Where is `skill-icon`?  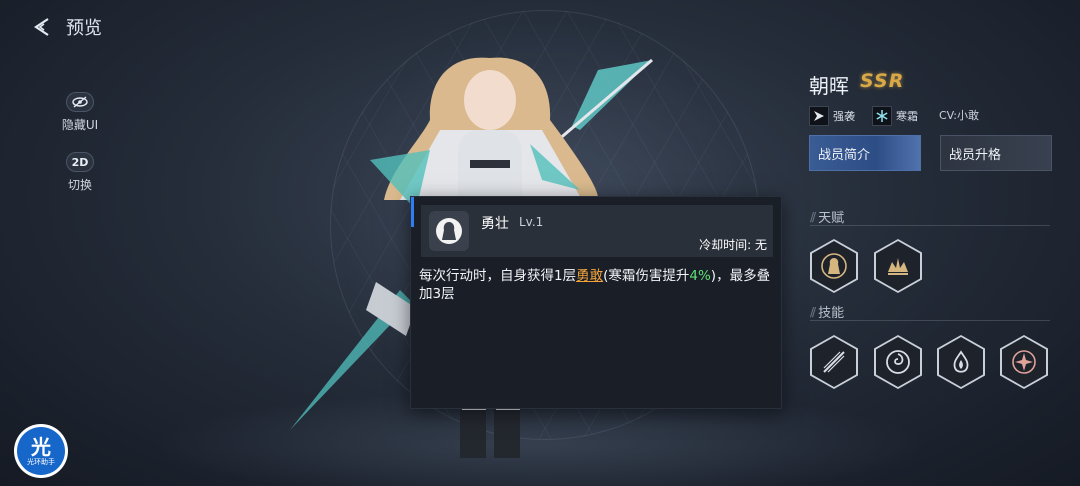
skill-icon is located at coordinates (449, 231).